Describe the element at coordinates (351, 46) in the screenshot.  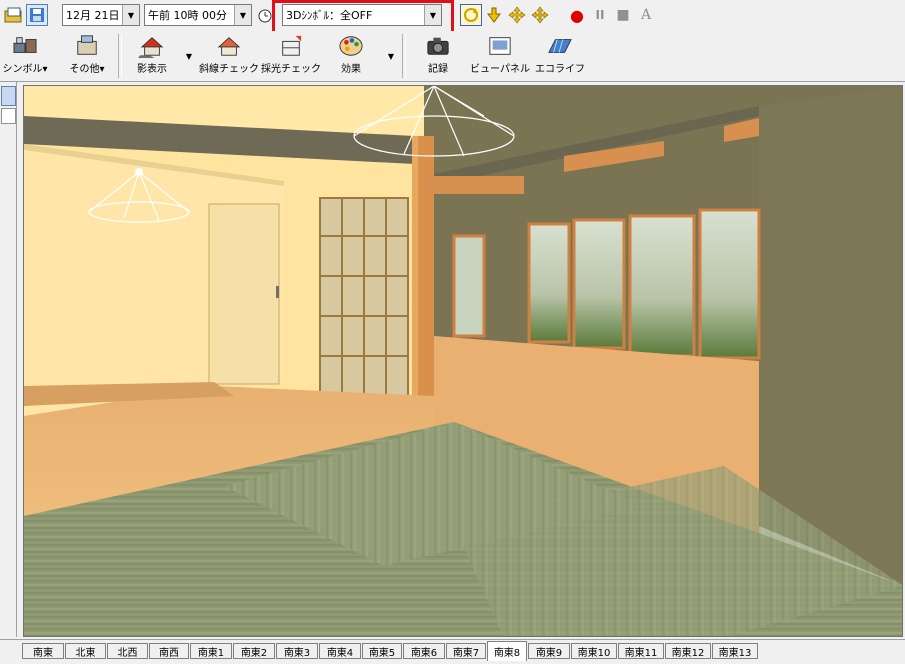
I see `palette-icon` at that location.